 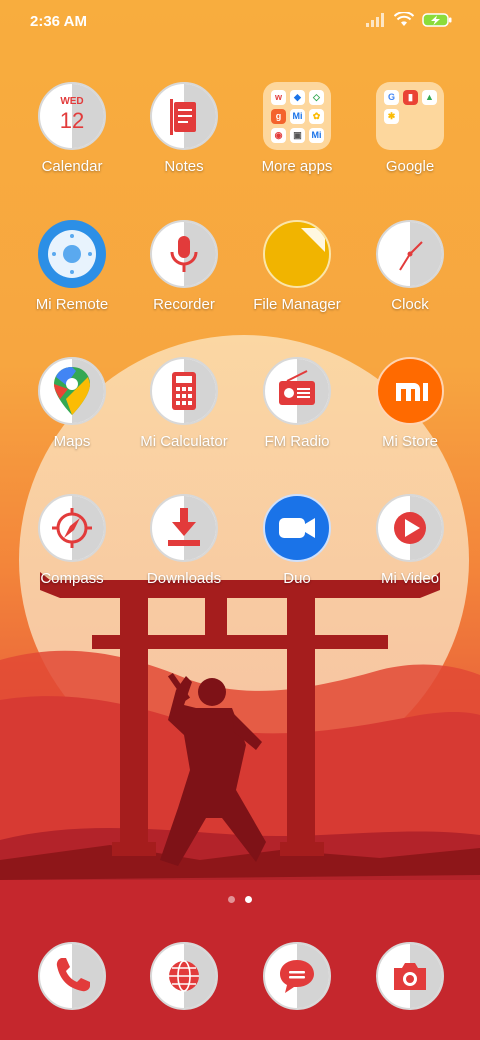 I want to click on dock-browser, so click(x=184, y=976).